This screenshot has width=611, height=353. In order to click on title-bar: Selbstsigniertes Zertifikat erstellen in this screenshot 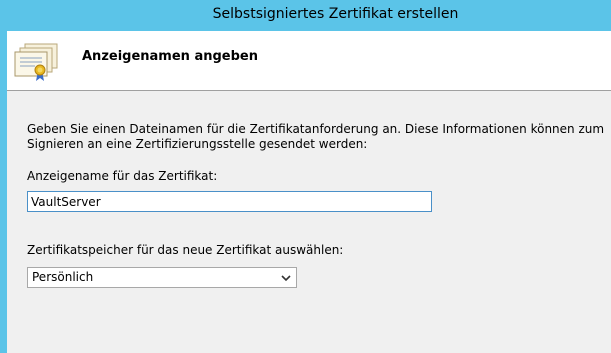, I will do `click(305, 15)`.